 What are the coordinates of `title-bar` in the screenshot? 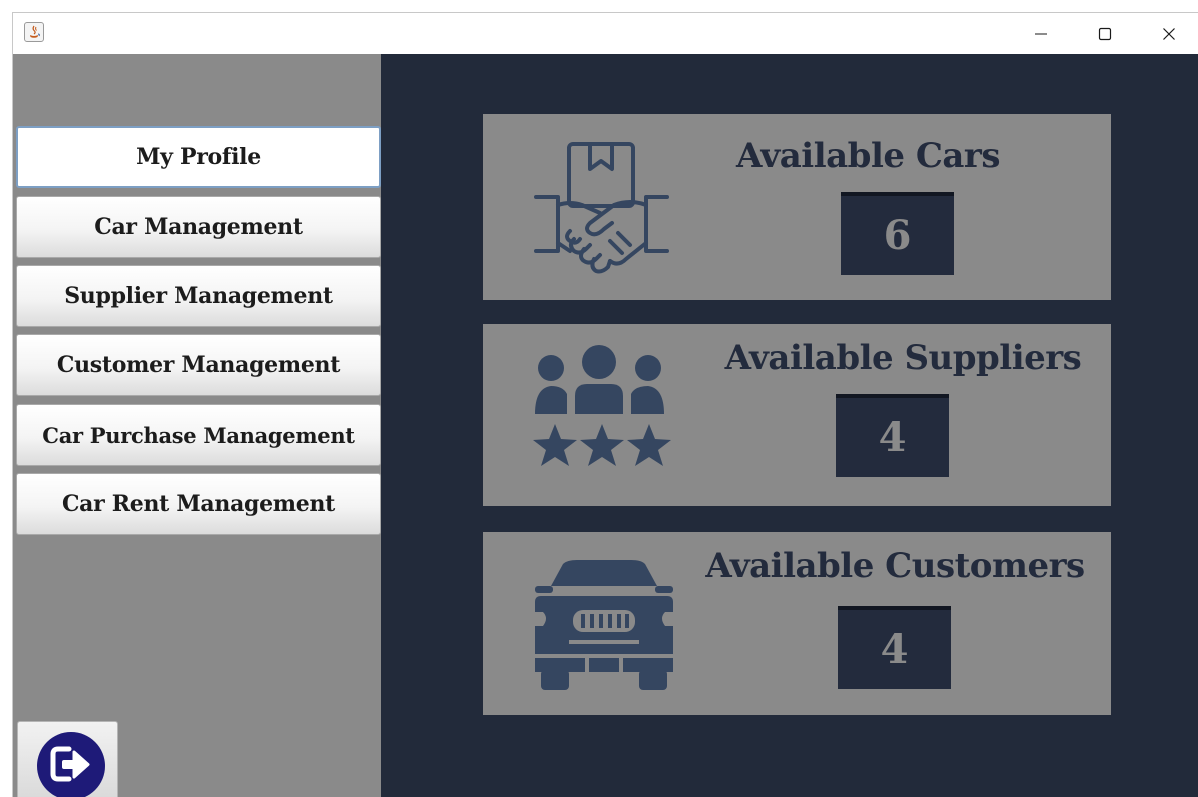 It's located at (605, 33).